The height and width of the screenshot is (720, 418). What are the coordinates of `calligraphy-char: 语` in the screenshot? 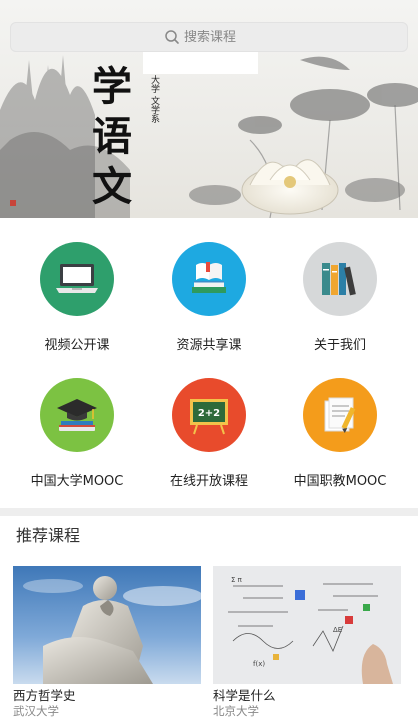 It's located at (112, 136).